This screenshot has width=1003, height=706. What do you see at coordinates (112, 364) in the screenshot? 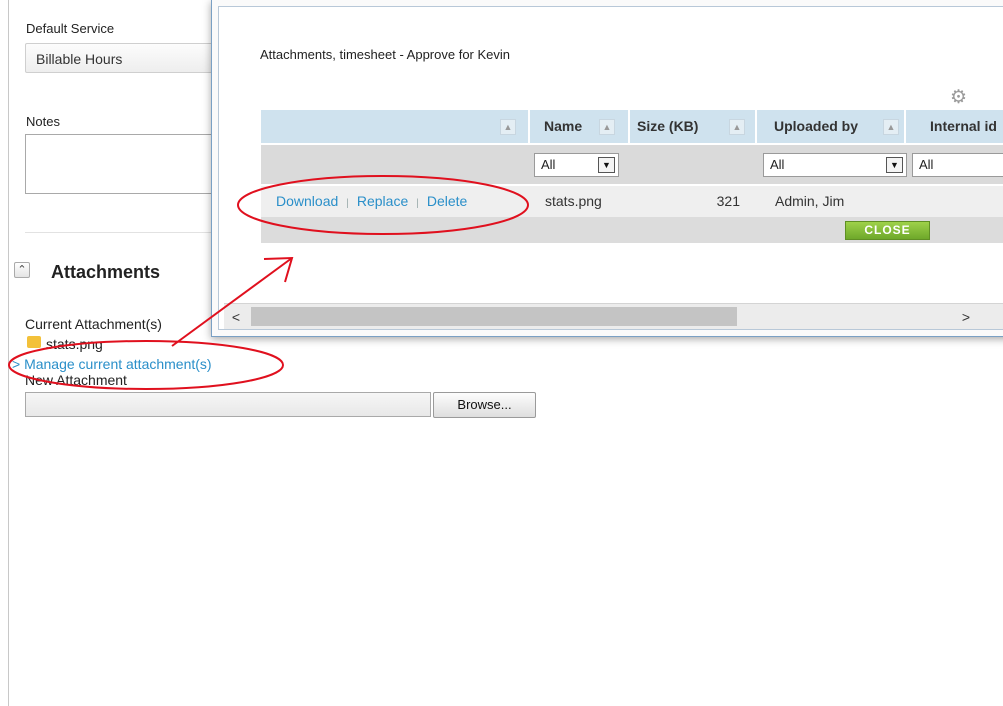
I see `manage-attachments-link: > Manage current attachment(s)` at bounding box center [112, 364].